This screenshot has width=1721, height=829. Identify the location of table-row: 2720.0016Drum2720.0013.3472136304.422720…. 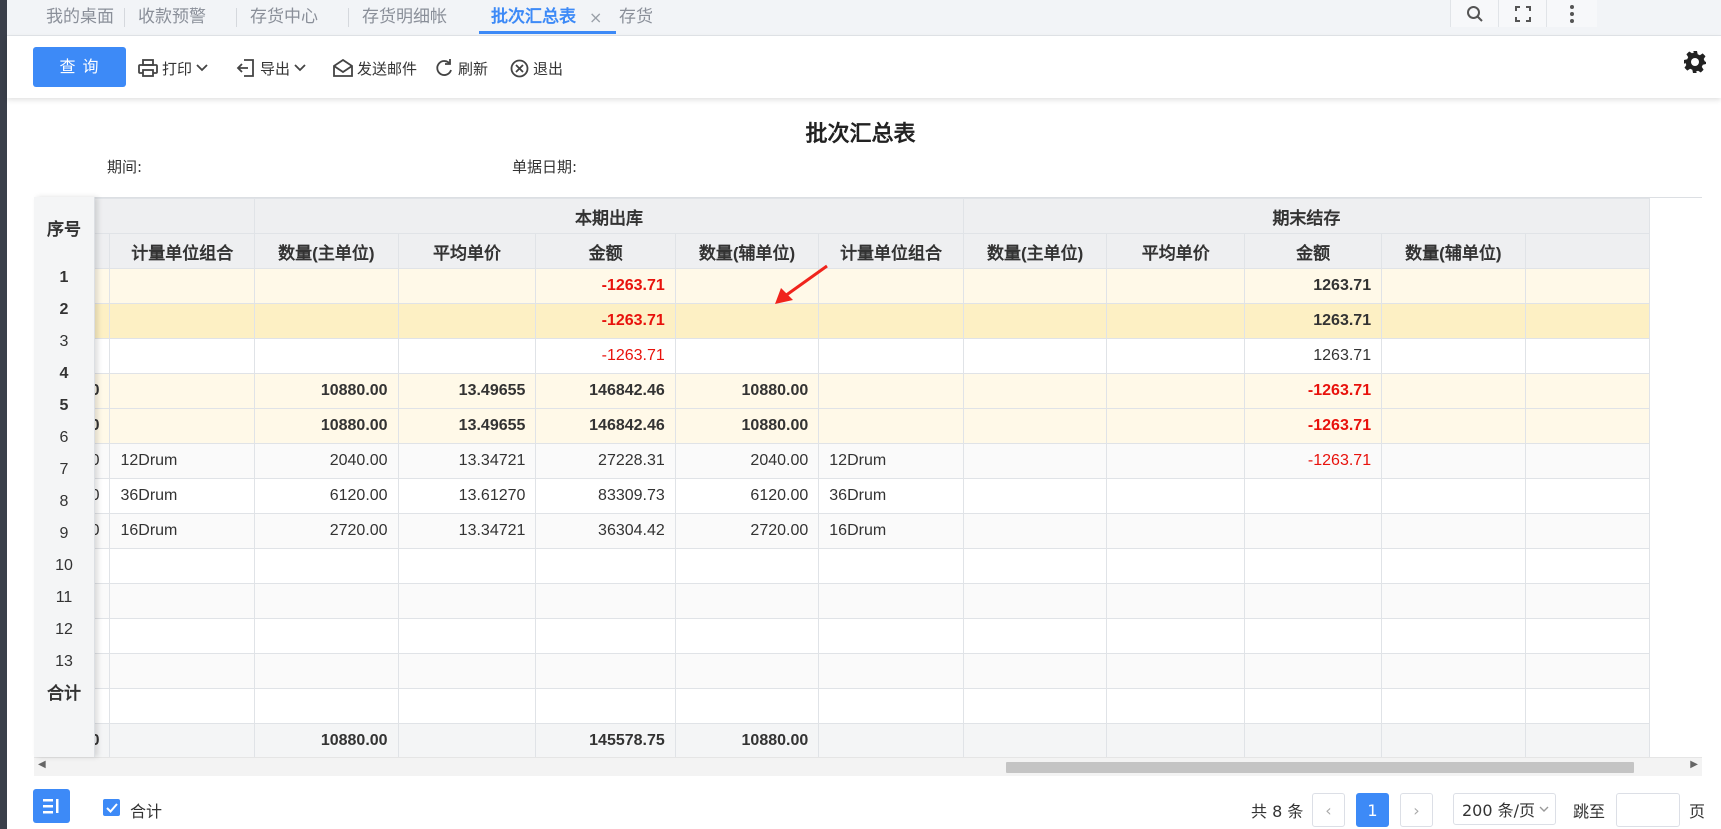
(842, 531).